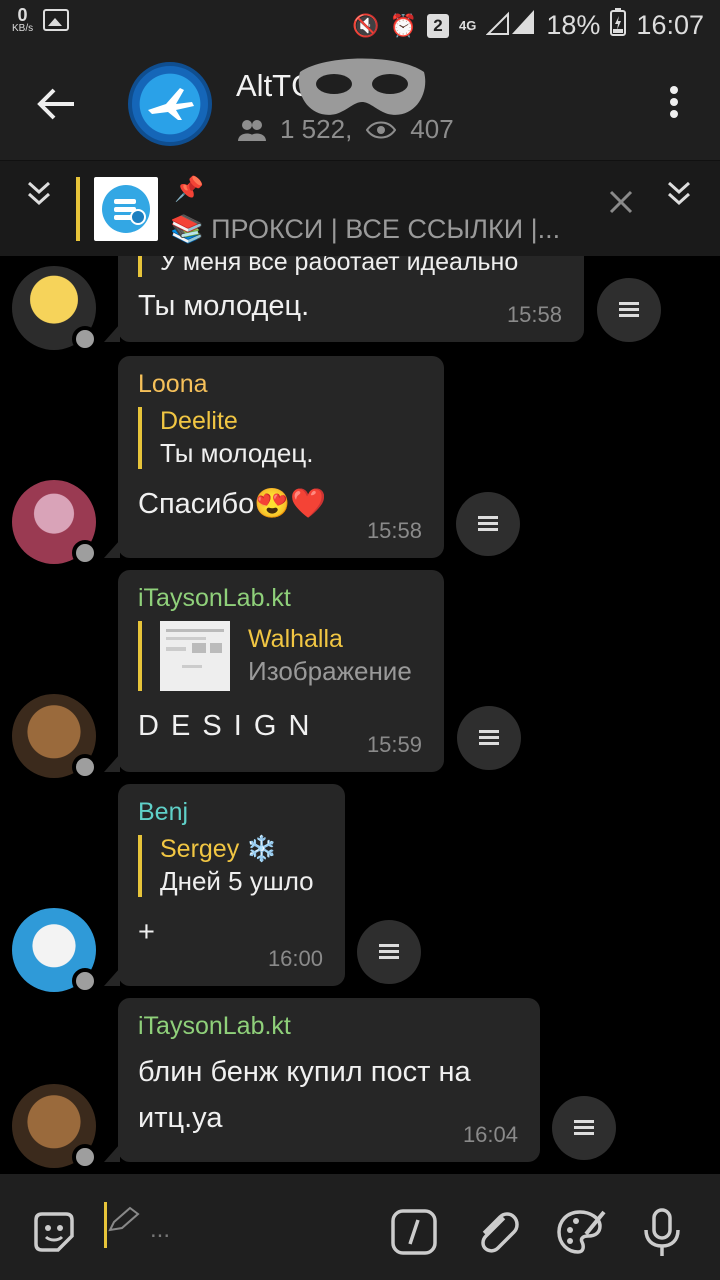 The height and width of the screenshot is (1280, 720). I want to click on sticker-icon, so click(54, 1232).